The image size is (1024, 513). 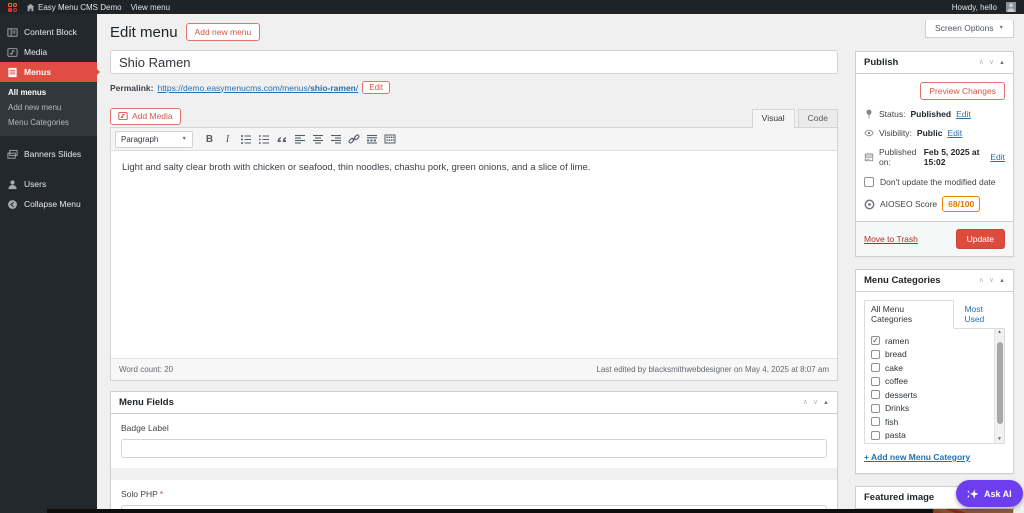 I want to click on update-button: Update, so click(x=980, y=239).